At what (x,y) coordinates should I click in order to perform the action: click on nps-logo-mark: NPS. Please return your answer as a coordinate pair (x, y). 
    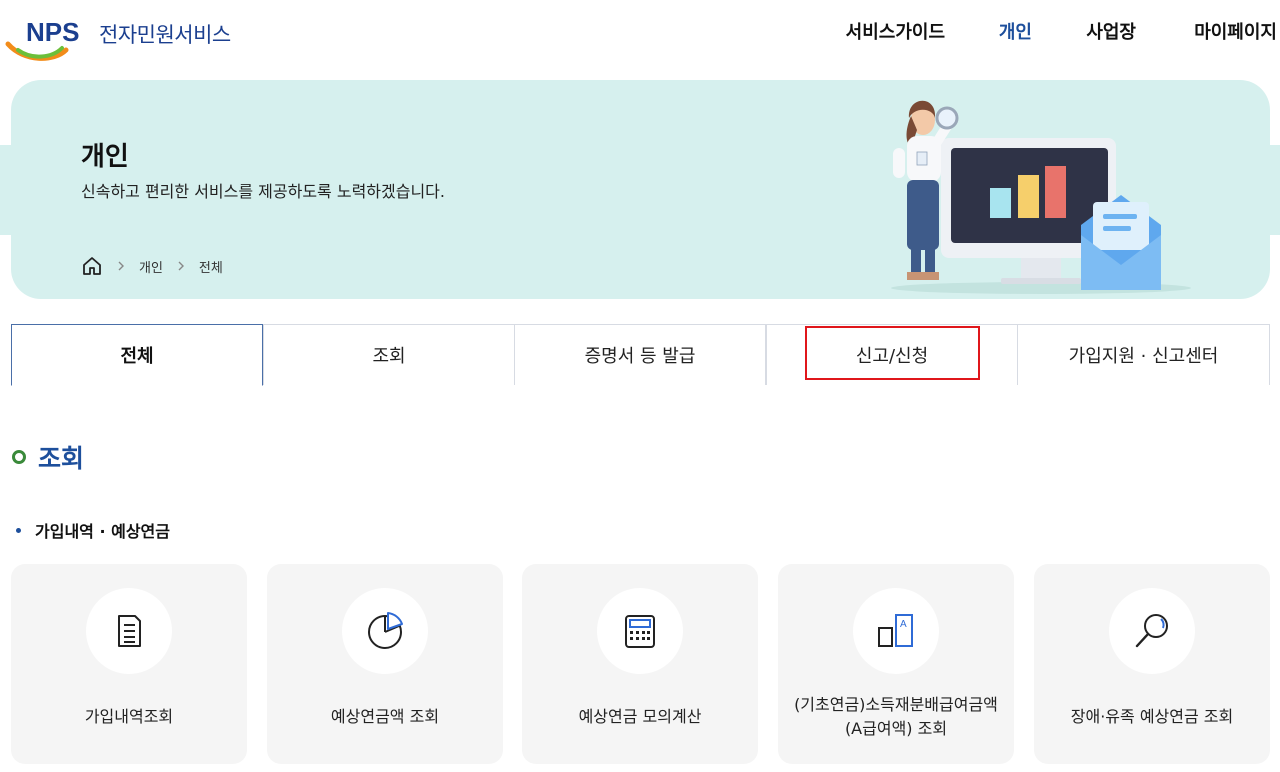
    Looking at the image, I should click on (42, 39).